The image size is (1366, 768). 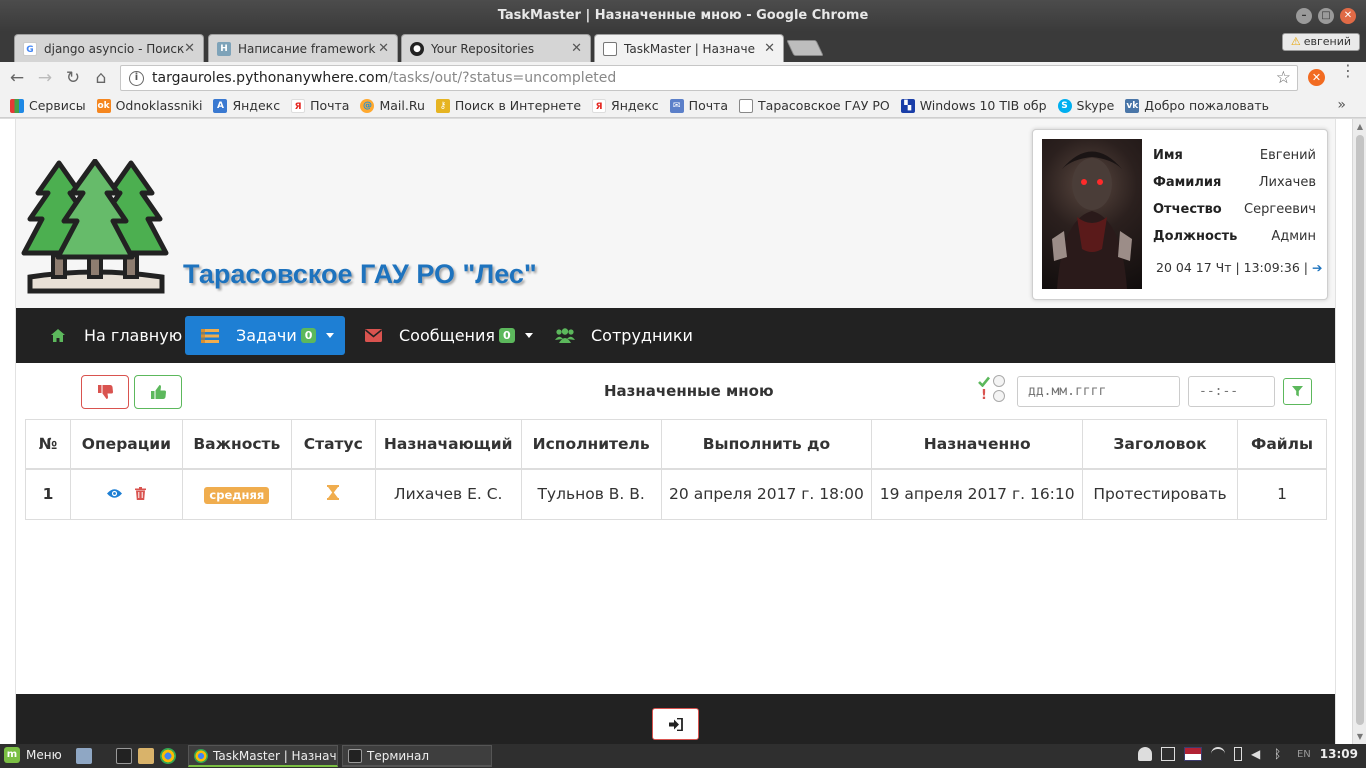 I want to click on cell-importance: средняя, so click(x=236, y=494).